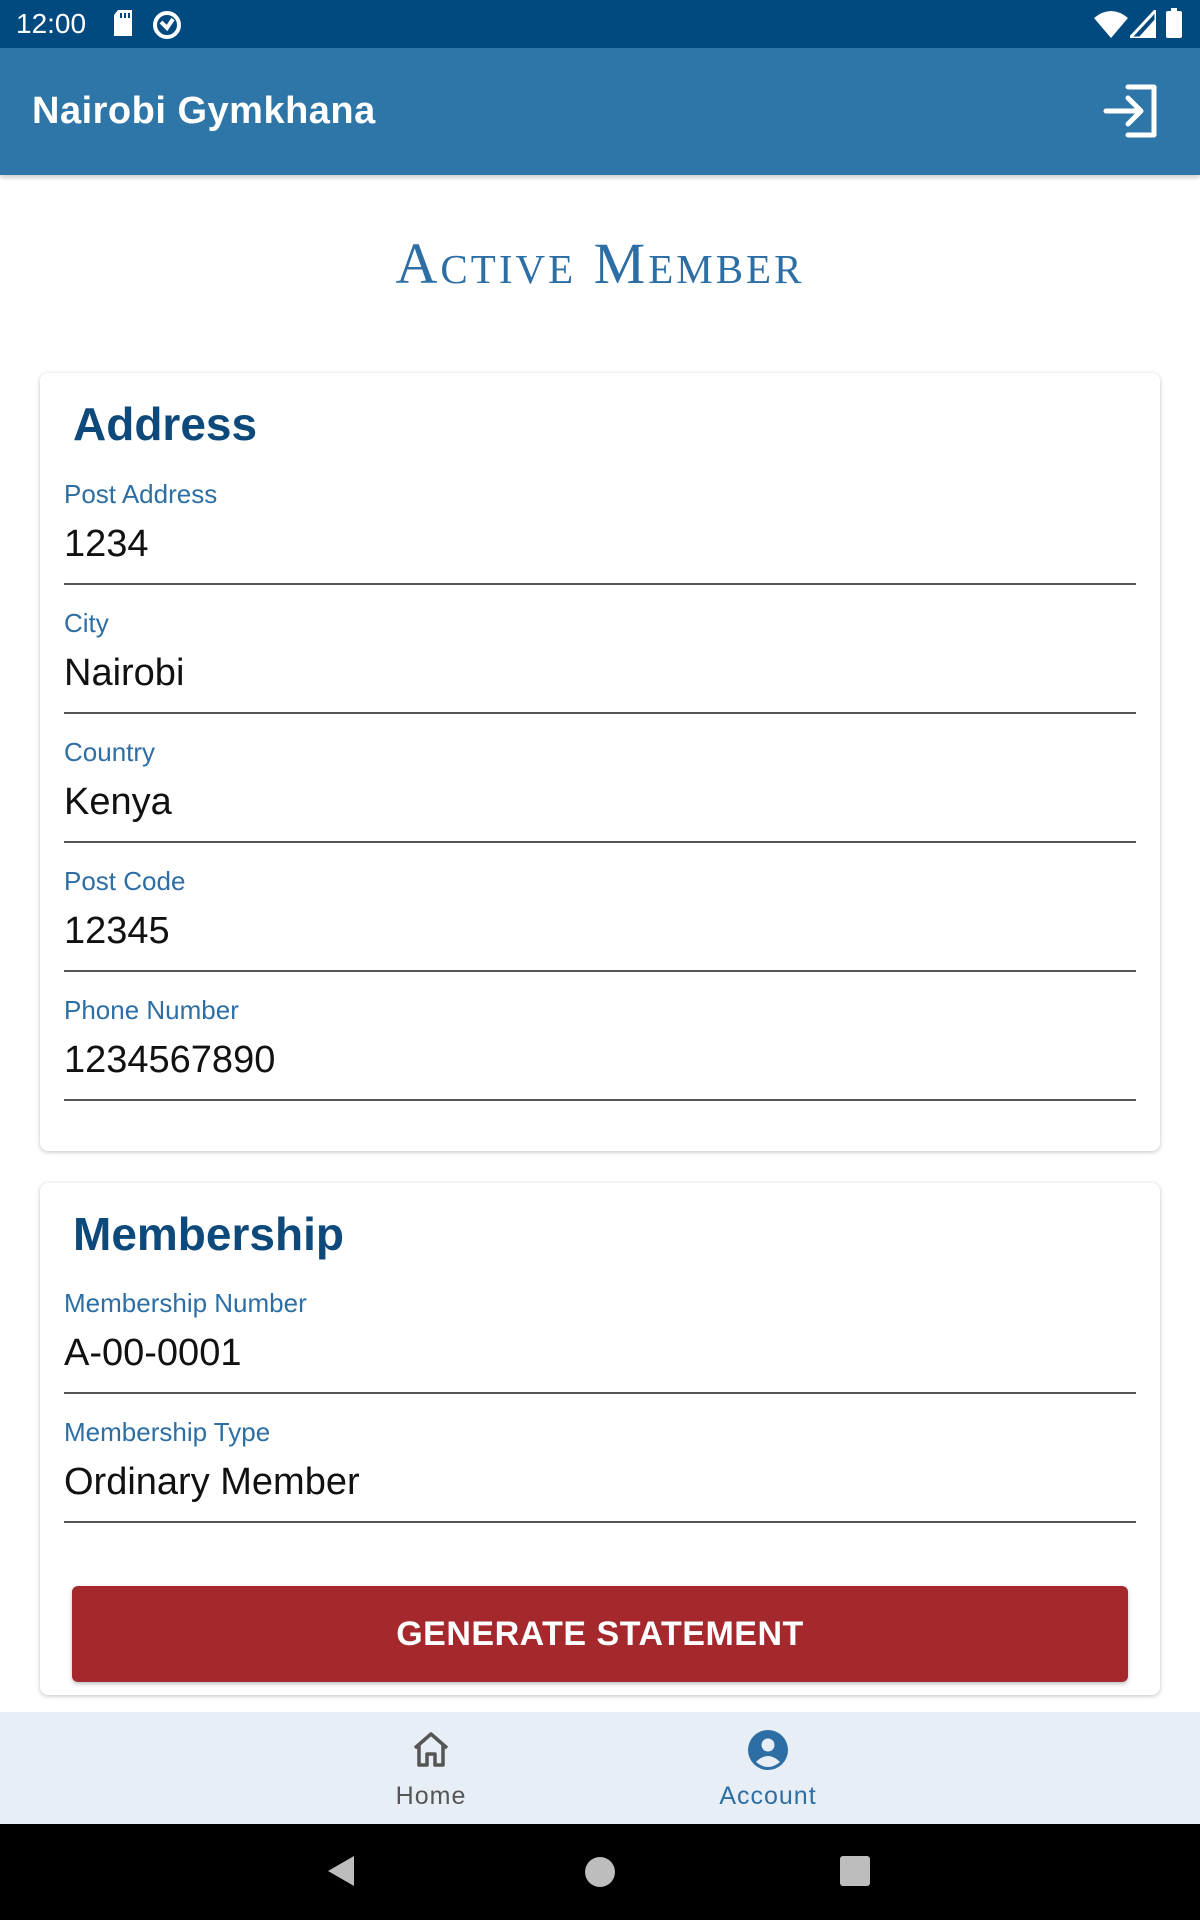  What do you see at coordinates (167, 25) in the screenshot?
I see `data-saver-icon` at bounding box center [167, 25].